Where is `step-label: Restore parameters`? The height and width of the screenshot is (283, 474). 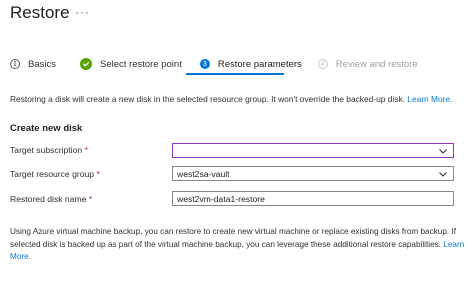
step-label: Restore parameters is located at coordinates (259, 64).